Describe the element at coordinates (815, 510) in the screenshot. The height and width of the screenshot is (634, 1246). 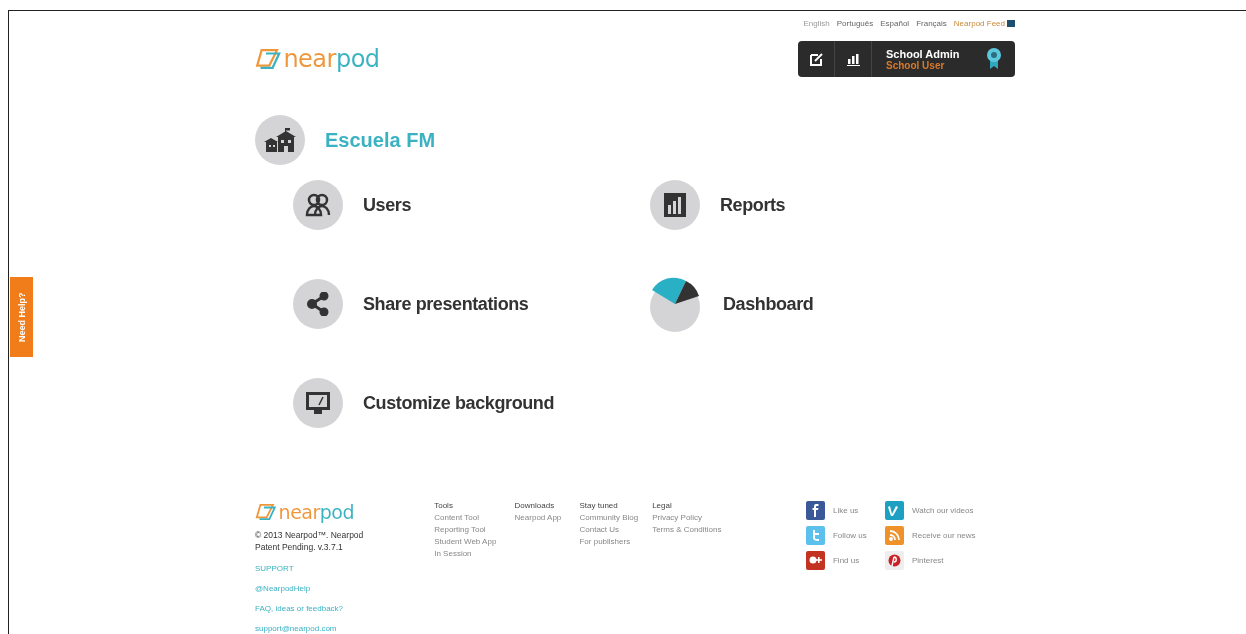
I see `facebook-icon` at that location.